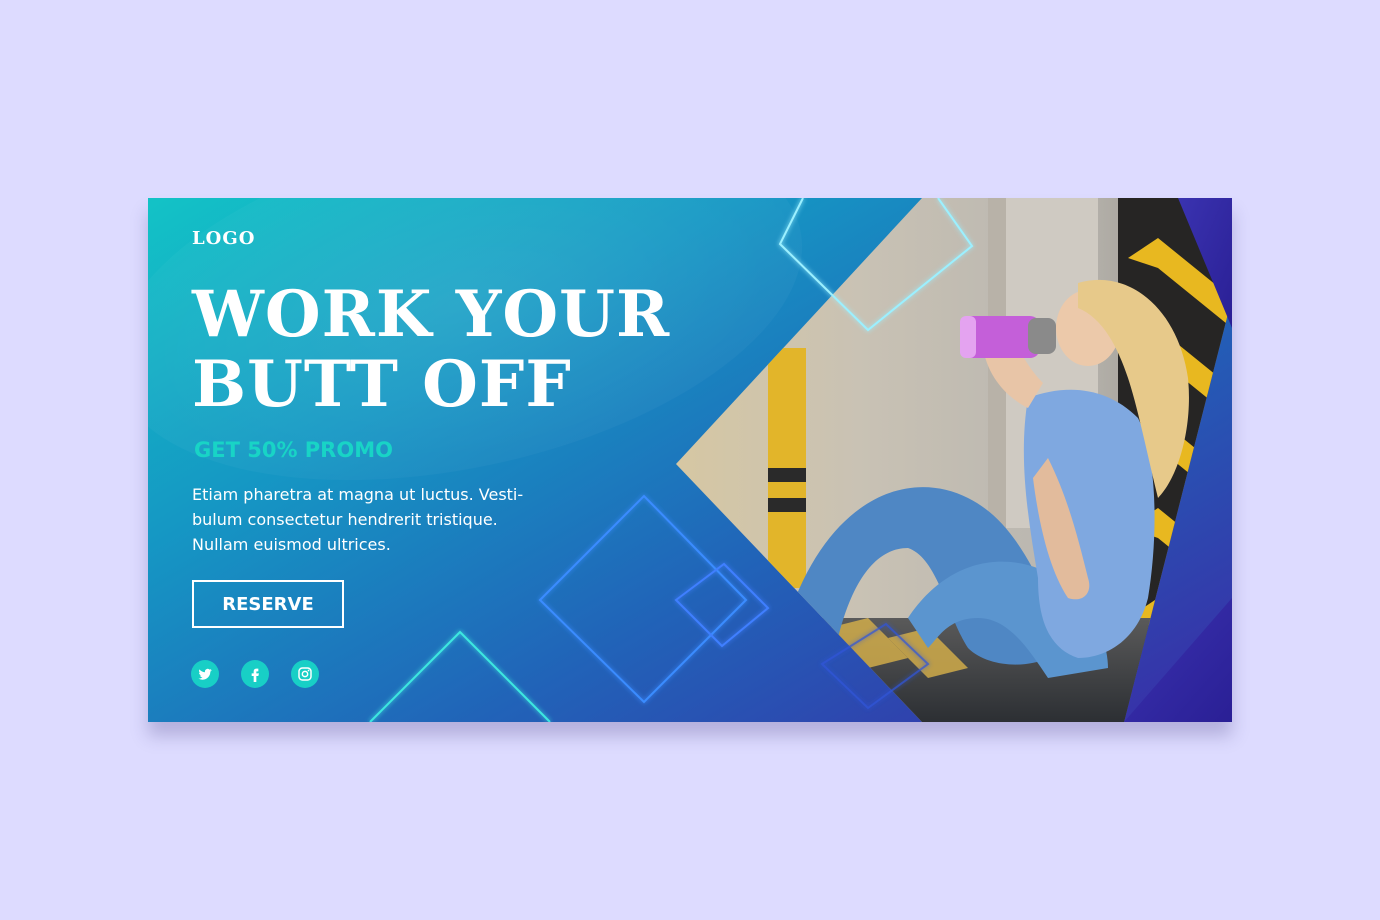 The width and height of the screenshot is (1380, 920). I want to click on twitter-icon, so click(205, 674).